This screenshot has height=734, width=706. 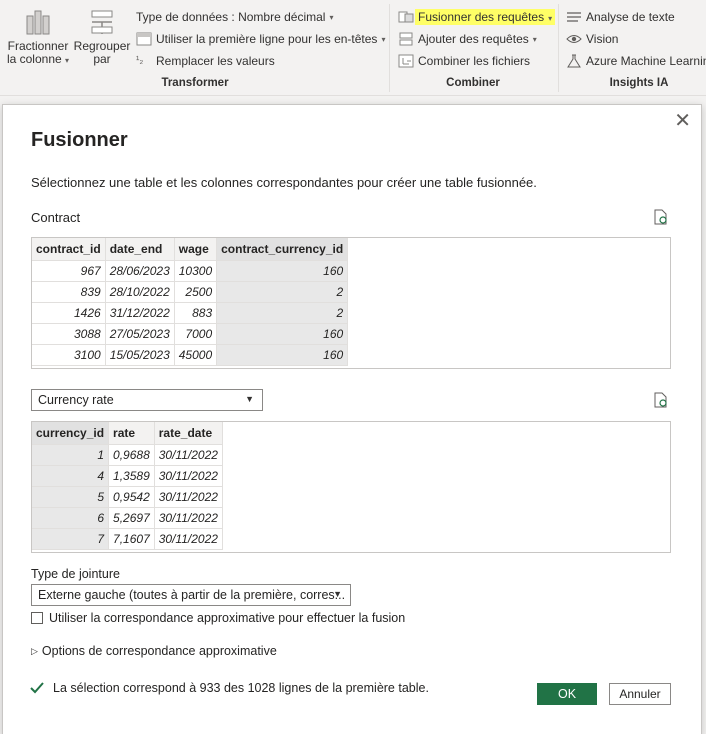 I want to click on table1-label: Contract, so click(x=56, y=217).